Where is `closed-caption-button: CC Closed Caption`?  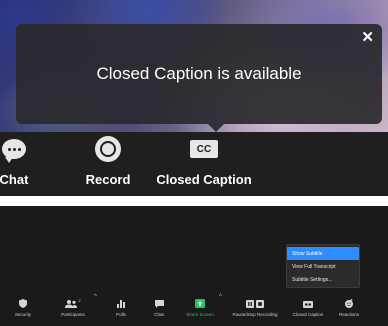
closed-caption-button: CC Closed Caption is located at coordinates (204, 164).